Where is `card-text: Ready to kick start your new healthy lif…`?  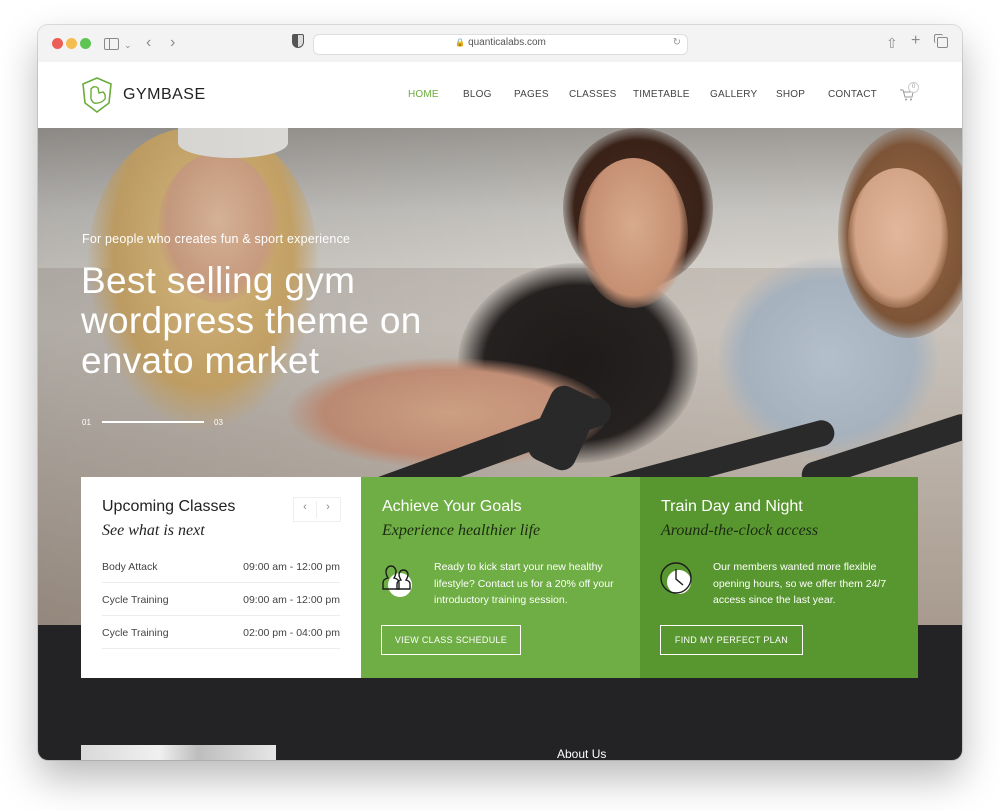
card-text: Ready to kick start your new healthy lif… is located at coordinates (524, 583).